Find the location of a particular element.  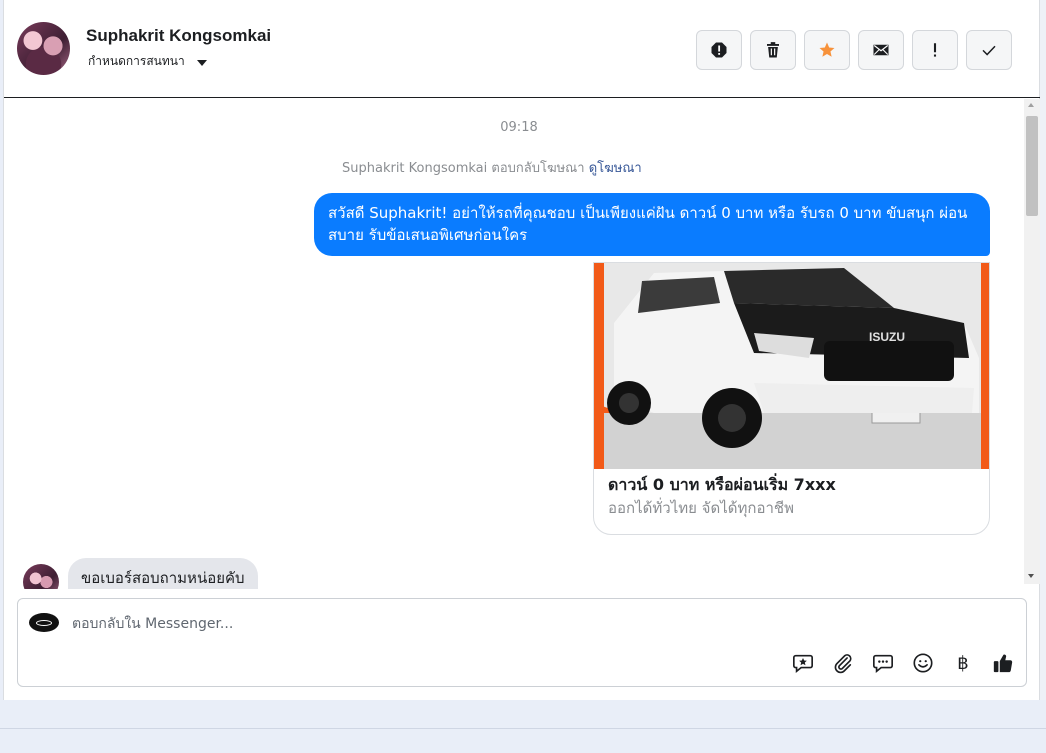

report-spam-button is located at coordinates (719, 50).